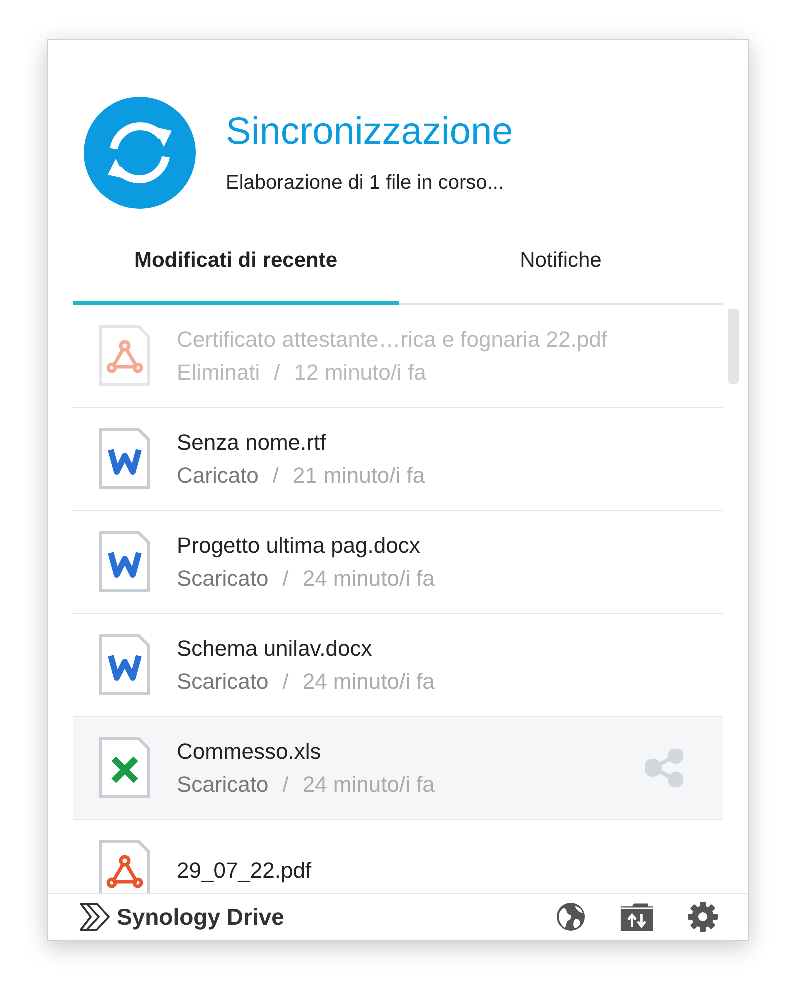 Image resolution: width=796 pixels, height=996 pixels. I want to click on file-row: Progetto ultima pag.docx Scaricato / 24 minuto/i fa, so click(398, 562).